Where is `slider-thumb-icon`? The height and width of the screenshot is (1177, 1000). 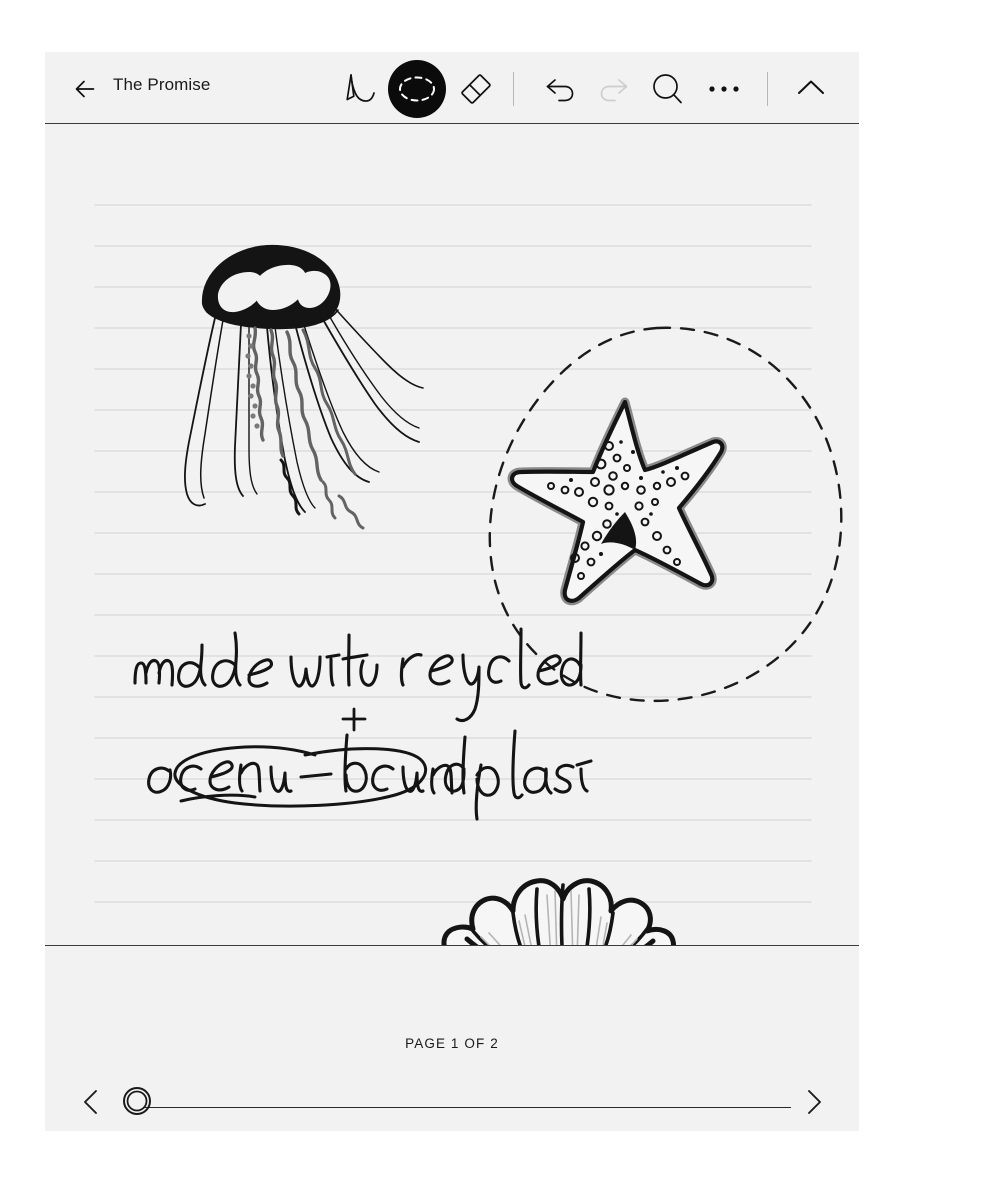 slider-thumb-icon is located at coordinates (137, 1101).